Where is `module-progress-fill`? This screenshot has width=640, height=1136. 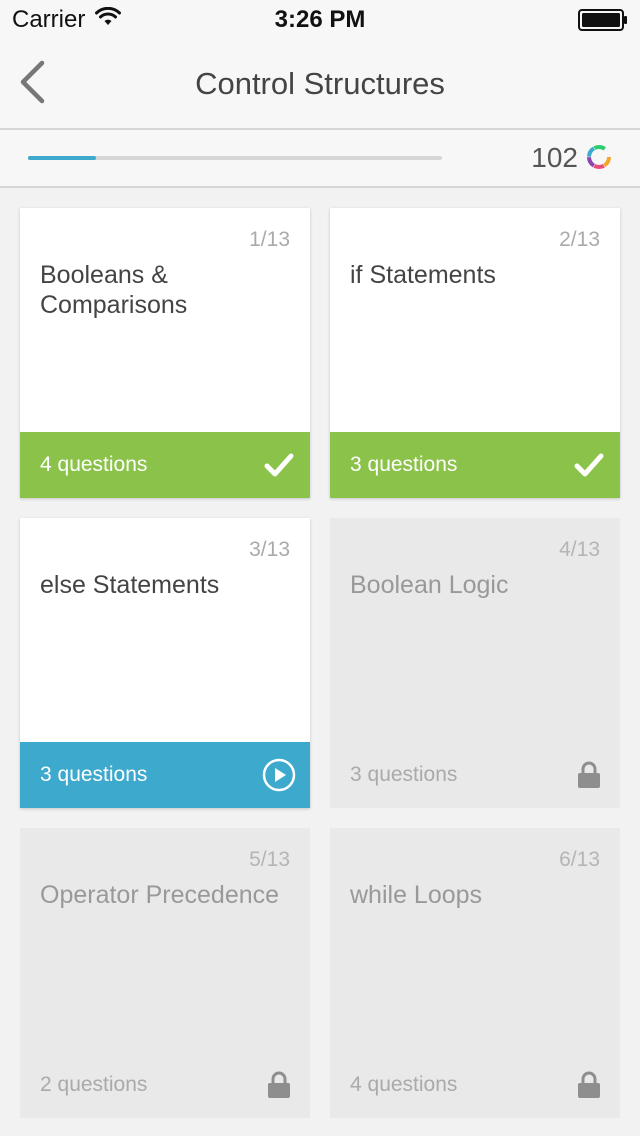
module-progress-fill is located at coordinates (62, 158).